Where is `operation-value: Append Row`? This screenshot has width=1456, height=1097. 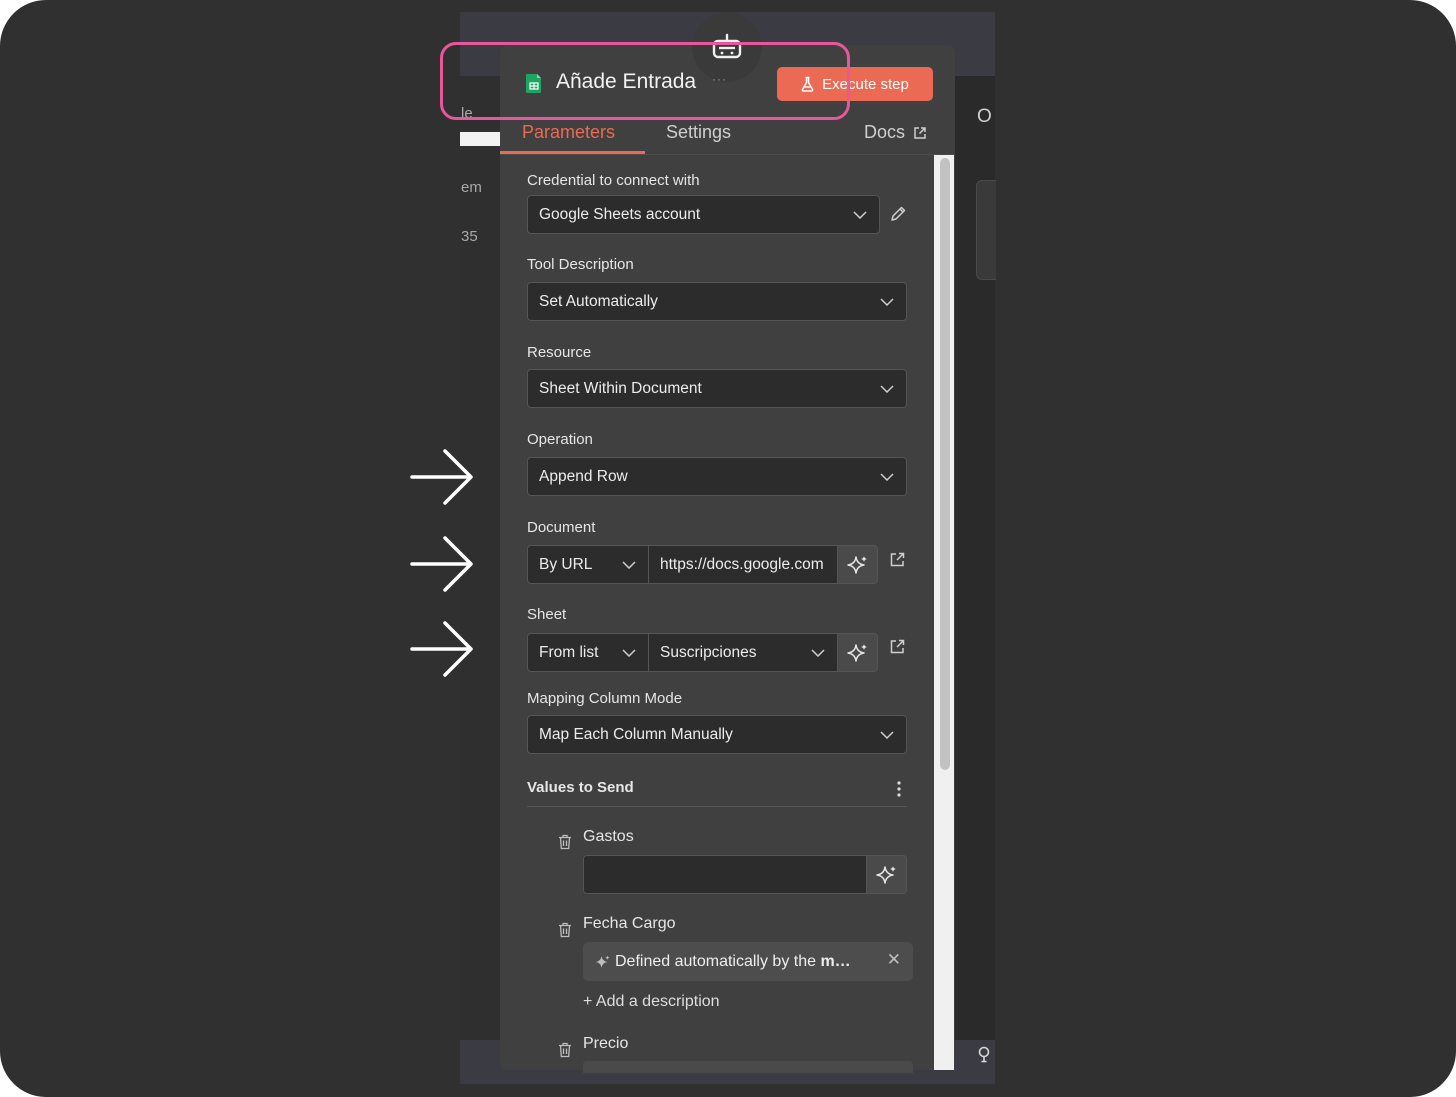 operation-value: Append Row is located at coordinates (583, 476).